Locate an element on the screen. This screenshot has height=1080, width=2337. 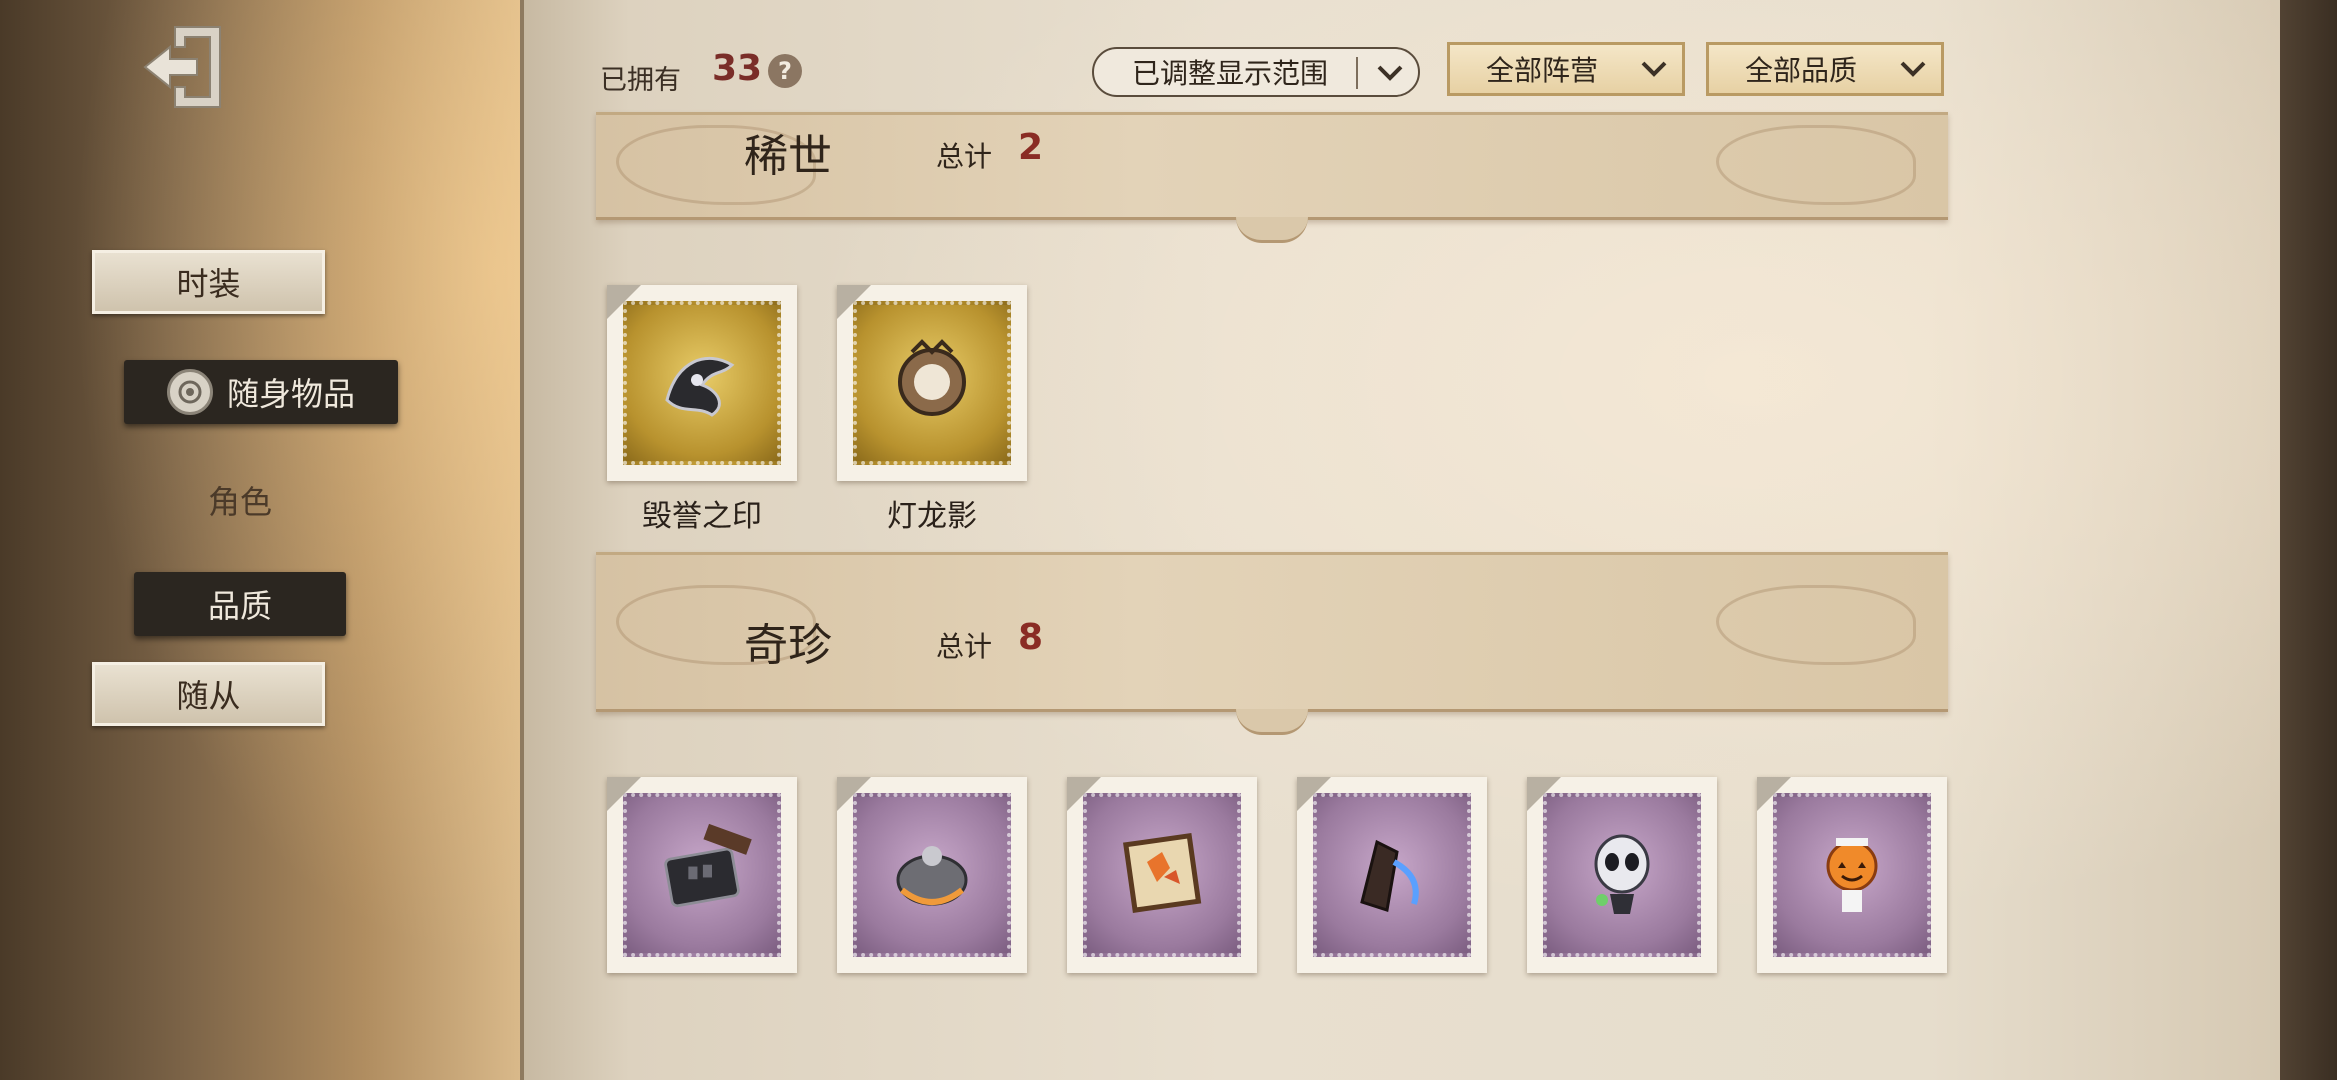
sidebar-item-label: 时装 is located at coordinates (208, 284).